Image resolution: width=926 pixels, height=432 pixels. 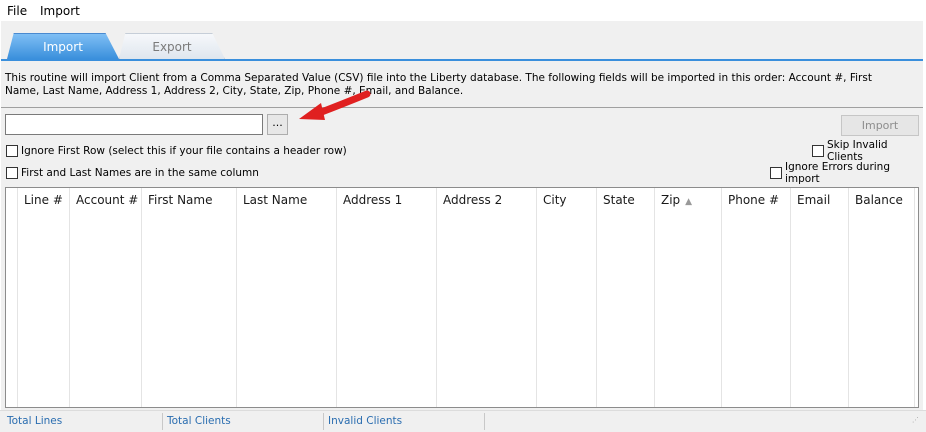 What do you see at coordinates (104, 200) in the screenshot?
I see `column-header-account: Account #` at bounding box center [104, 200].